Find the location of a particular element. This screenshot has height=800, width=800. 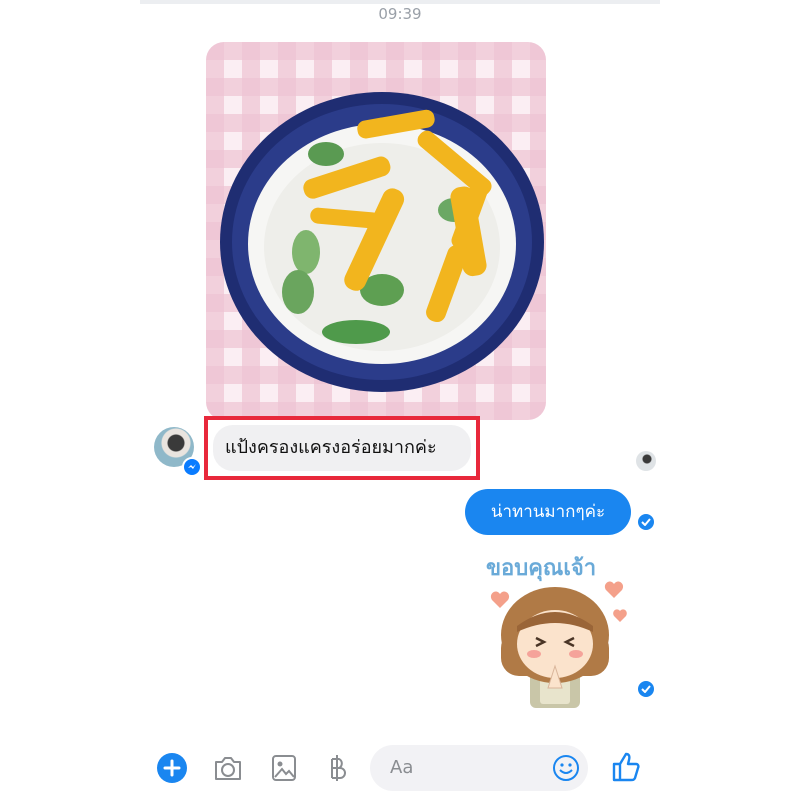

top-divider is located at coordinates (400, 2).